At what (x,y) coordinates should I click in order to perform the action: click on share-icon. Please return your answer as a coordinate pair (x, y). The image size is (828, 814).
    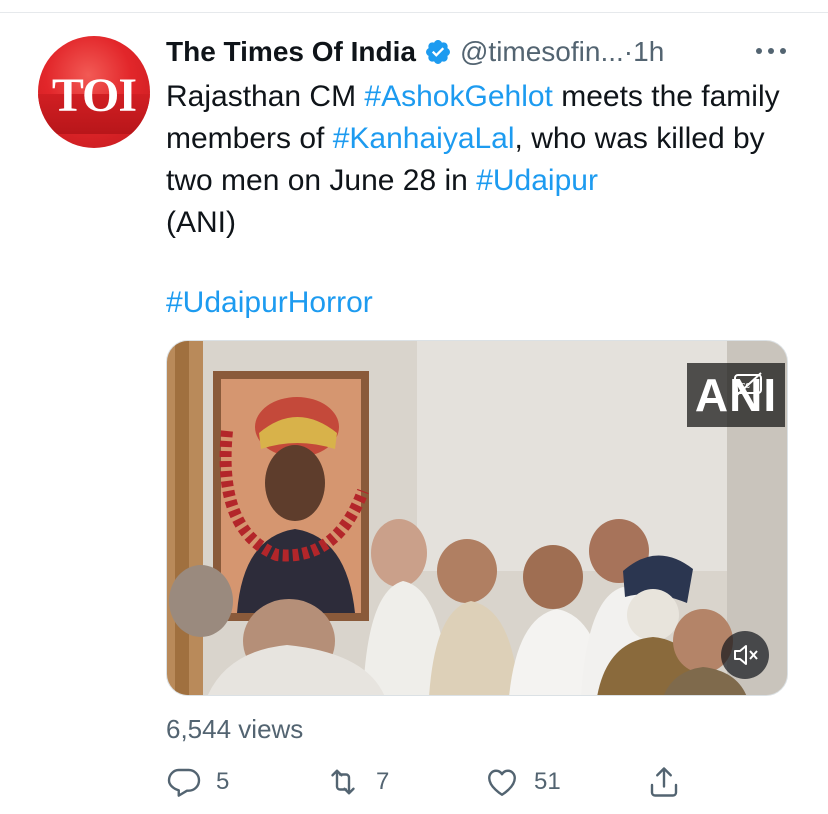
    Looking at the image, I should click on (664, 782).